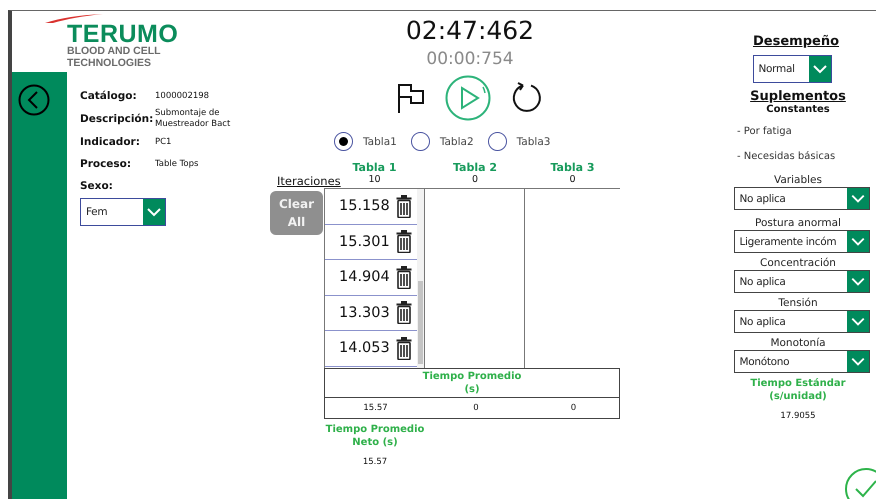 The image size is (876, 499). I want to click on field-label: Descripción:, so click(117, 119).